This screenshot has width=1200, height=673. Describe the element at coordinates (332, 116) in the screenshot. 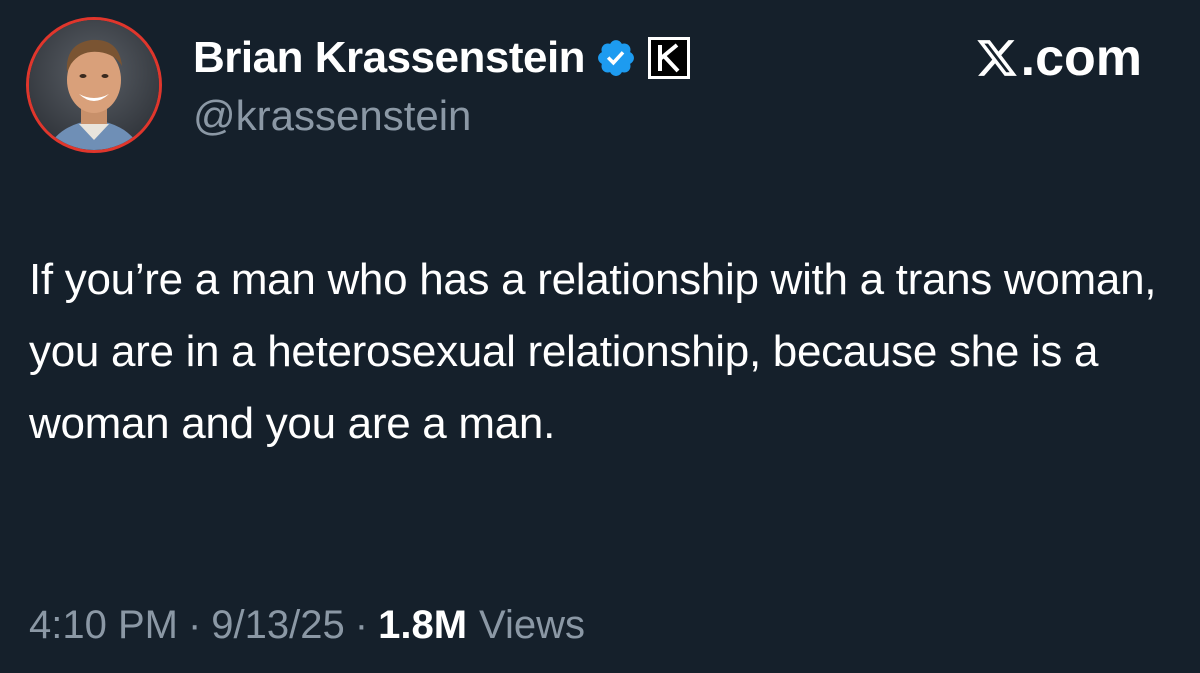

I see `author-handle: @krassenstein` at that location.